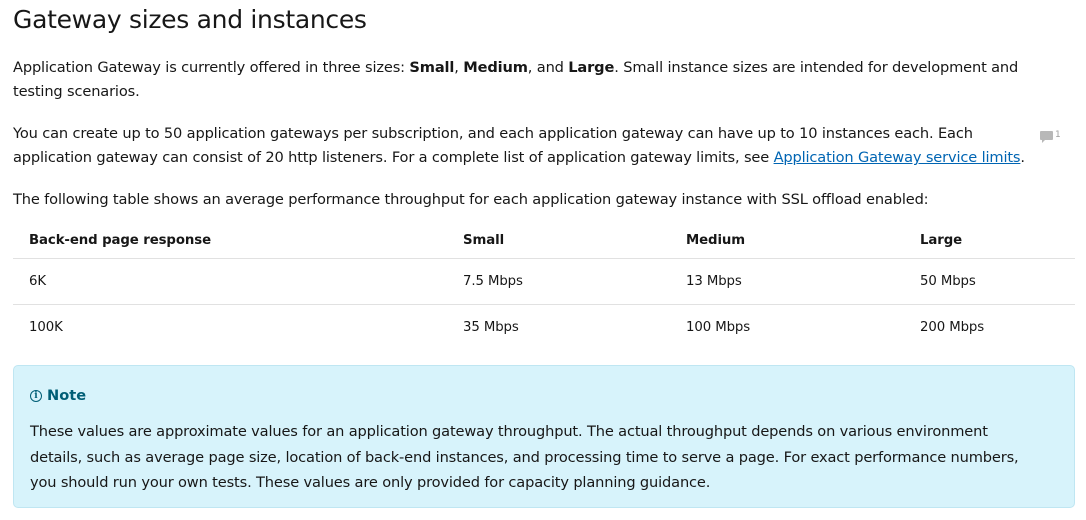 The image size is (1086, 520). What do you see at coordinates (718, 327) in the screenshot?
I see `table-cell: 100 Mbps` at bounding box center [718, 327].